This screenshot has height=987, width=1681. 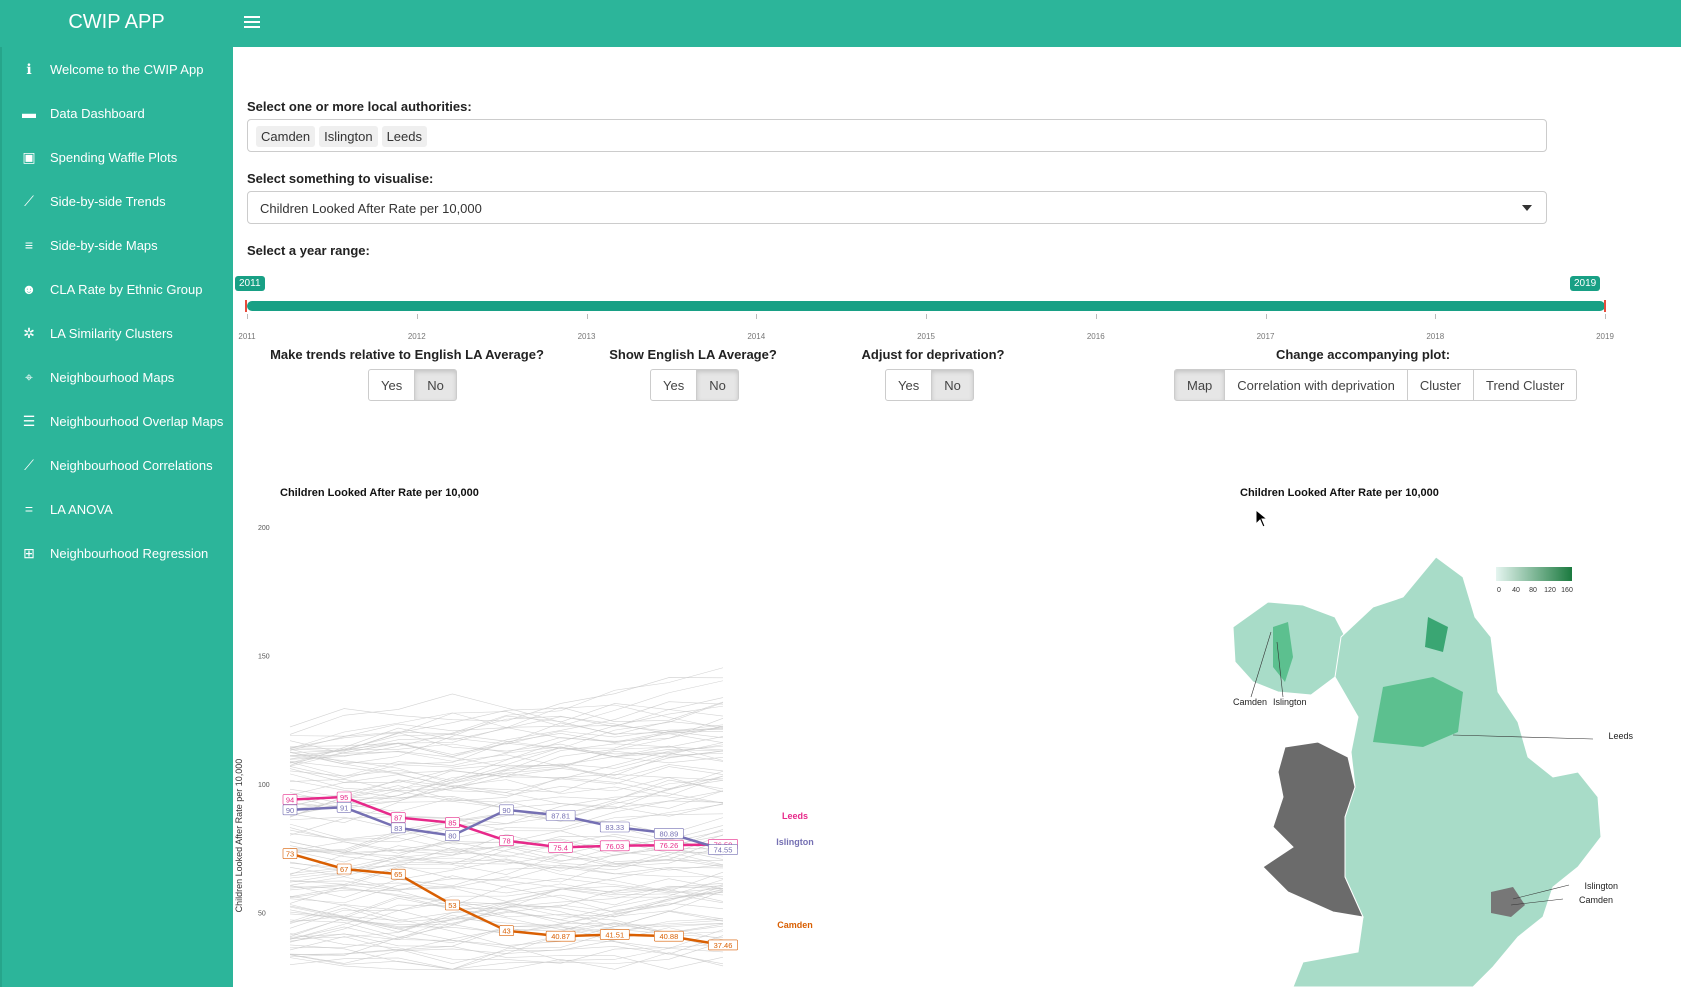 I want to click on sidebar-item-neighbourhood-maps: ⌖ Neighbourhood Maps, so click(x=117, y=377).